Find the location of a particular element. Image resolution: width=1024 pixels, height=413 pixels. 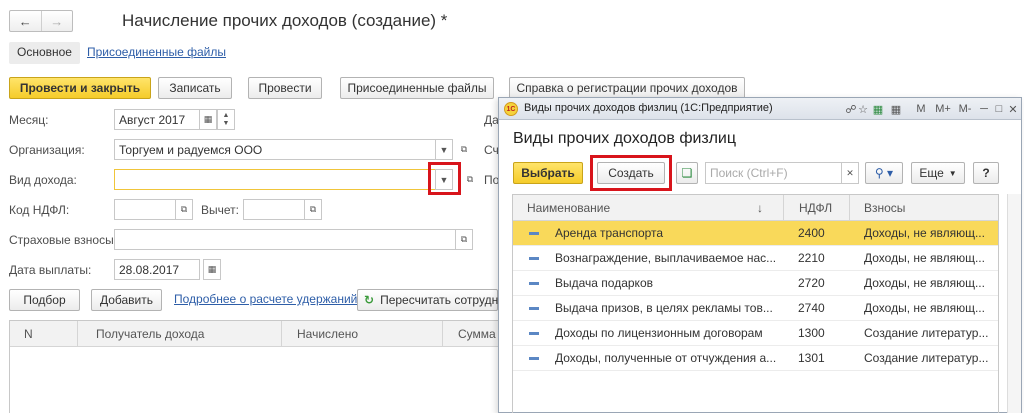

deductions-details-link: Подробнее о расчете удержаний is located at coordinates (265, 299).